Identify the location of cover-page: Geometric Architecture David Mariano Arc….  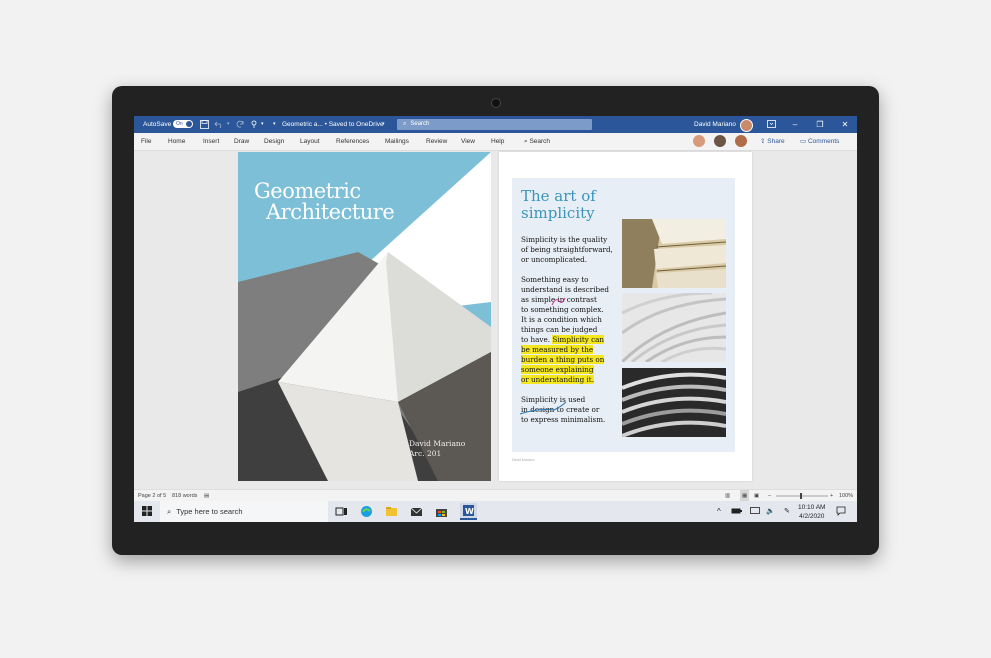
(364, 316).